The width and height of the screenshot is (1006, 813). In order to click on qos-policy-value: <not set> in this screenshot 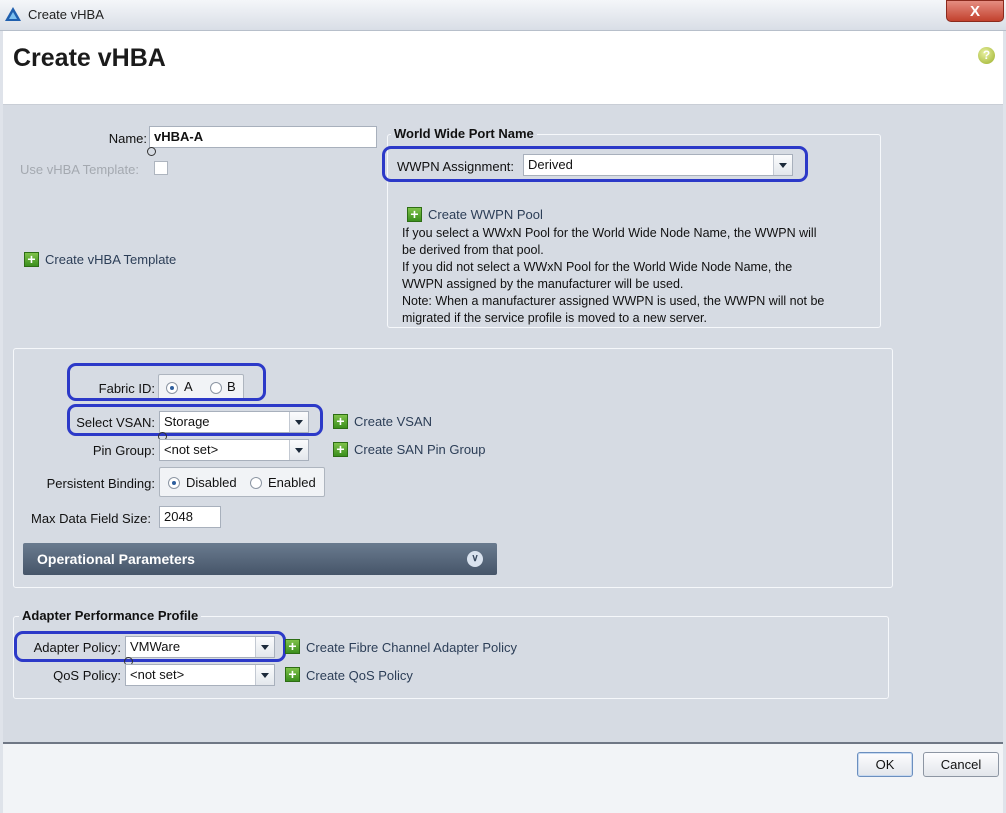, I will do `click(157, 674)`.